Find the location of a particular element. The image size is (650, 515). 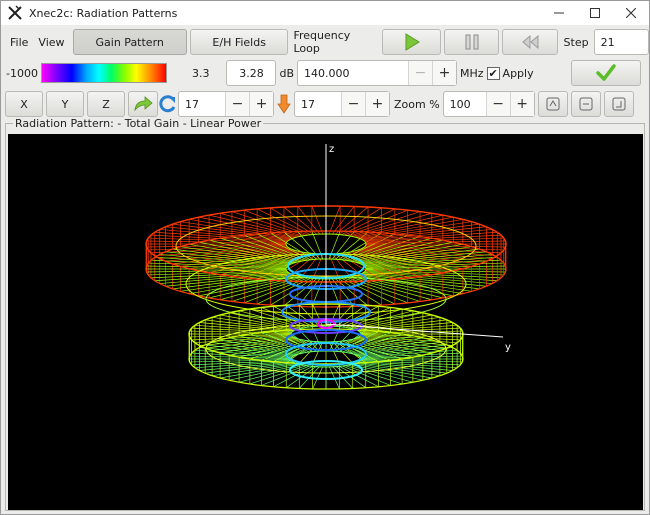

incline-arrow-icon is located at coordinates (284, 104).